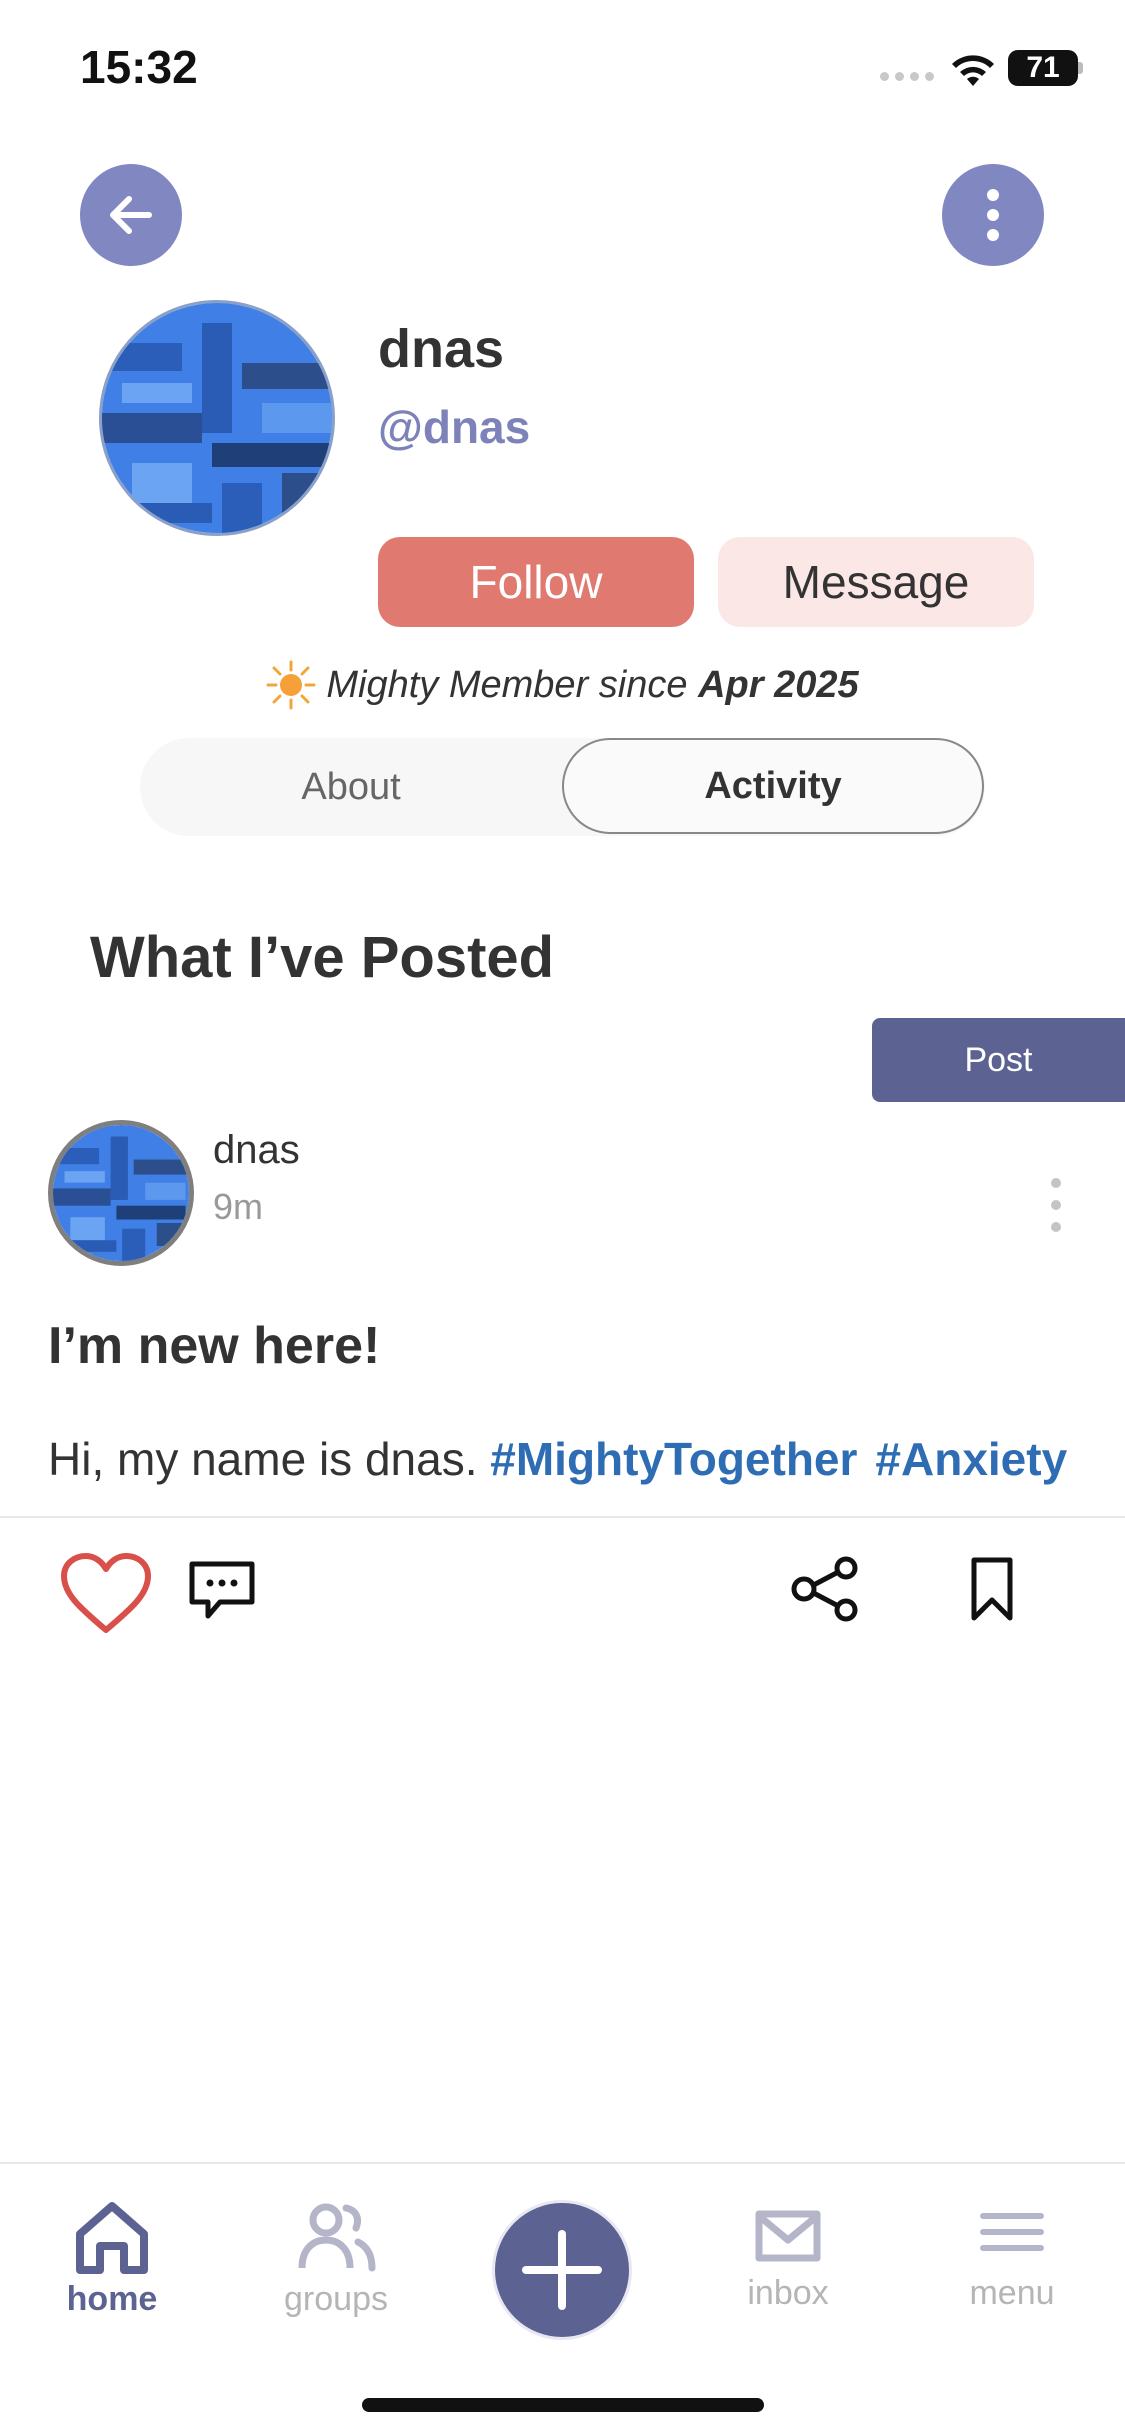 The image size is (1125, 2436). What do you see at coordinates (562, 2163) in the screenshot?
I see `bottom-nav-divider` at bounding box center [562, 2163].